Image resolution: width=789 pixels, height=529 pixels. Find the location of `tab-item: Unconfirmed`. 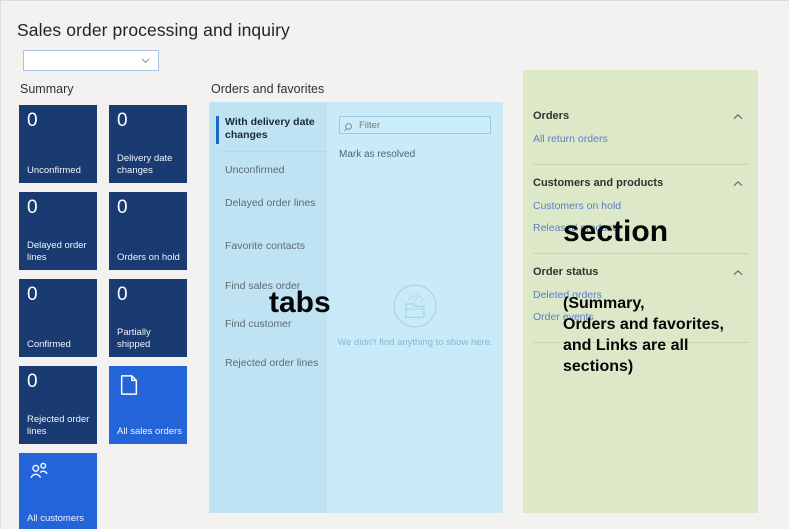

tab-item: Unconfirmed is located at coordinates (268, 170).